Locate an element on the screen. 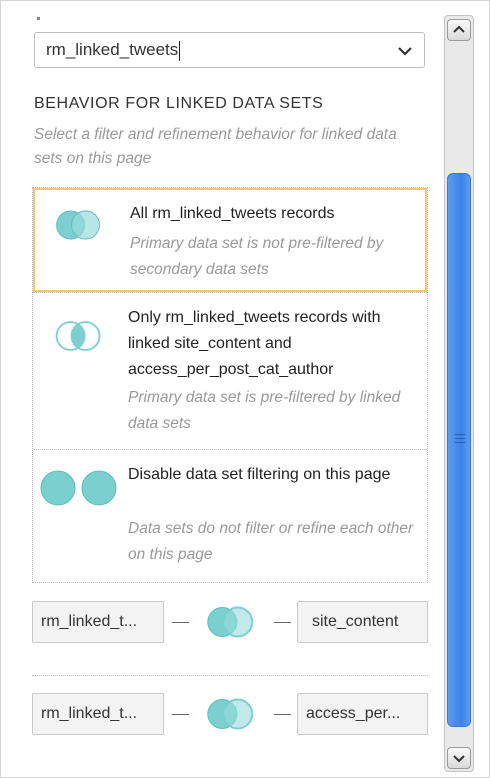 This screenshot has width=490, height=778. venn-overlap-filled-icon is located at coordinates (78, 225).